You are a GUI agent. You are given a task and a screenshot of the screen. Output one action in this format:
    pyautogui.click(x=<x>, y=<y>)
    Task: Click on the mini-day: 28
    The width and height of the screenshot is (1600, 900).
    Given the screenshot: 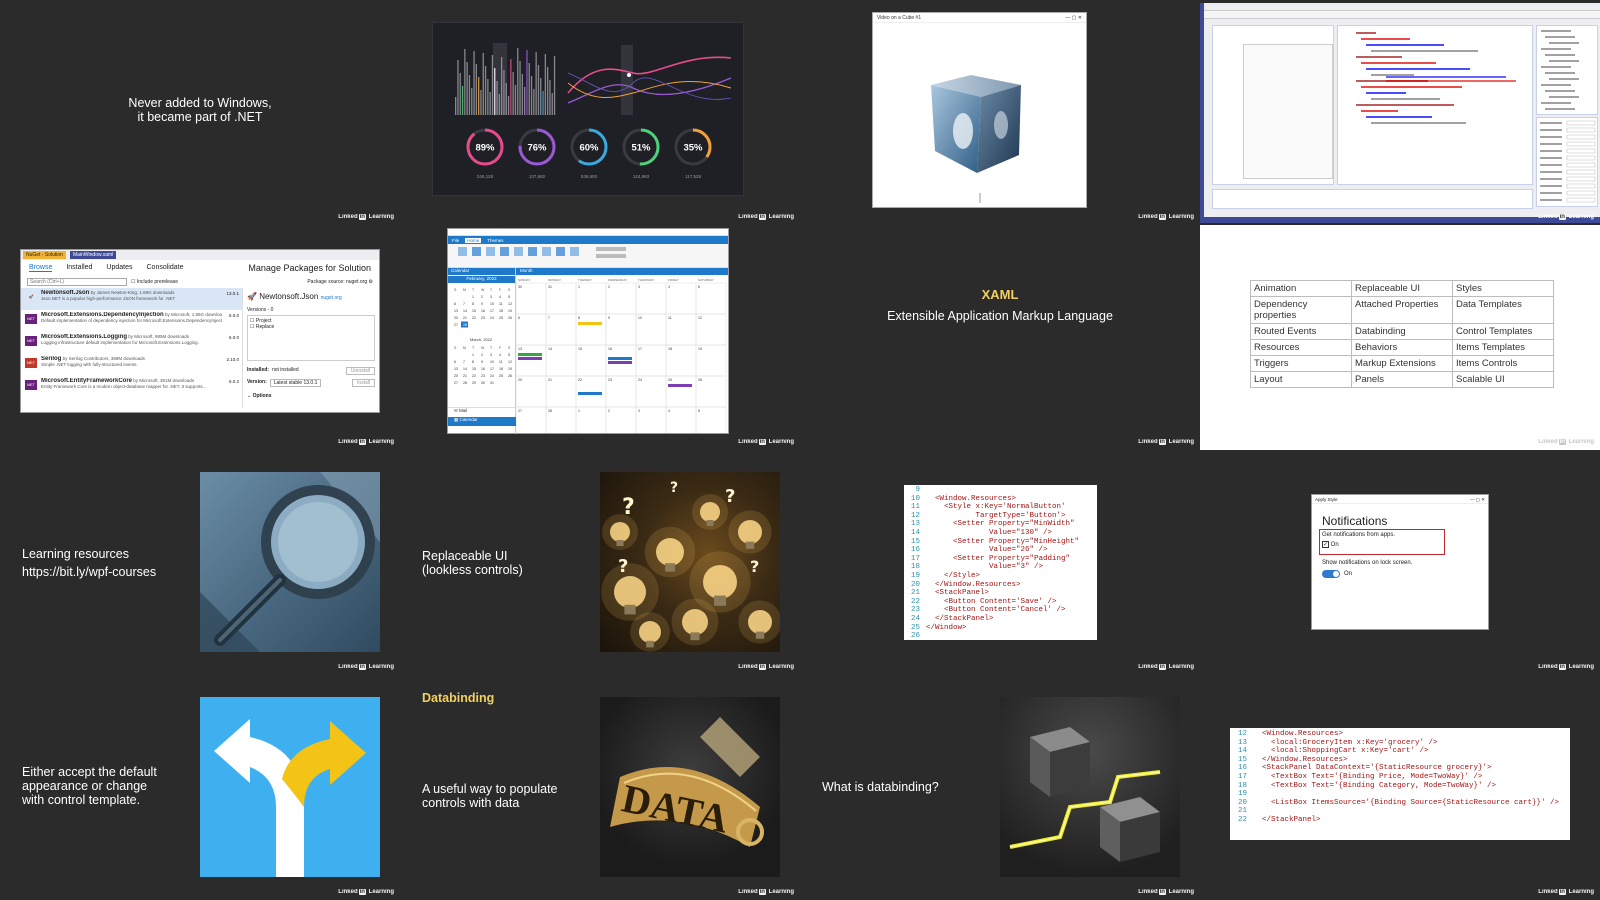 What is the action you would take?
    pyautogui.click(x=465, y=383)
    